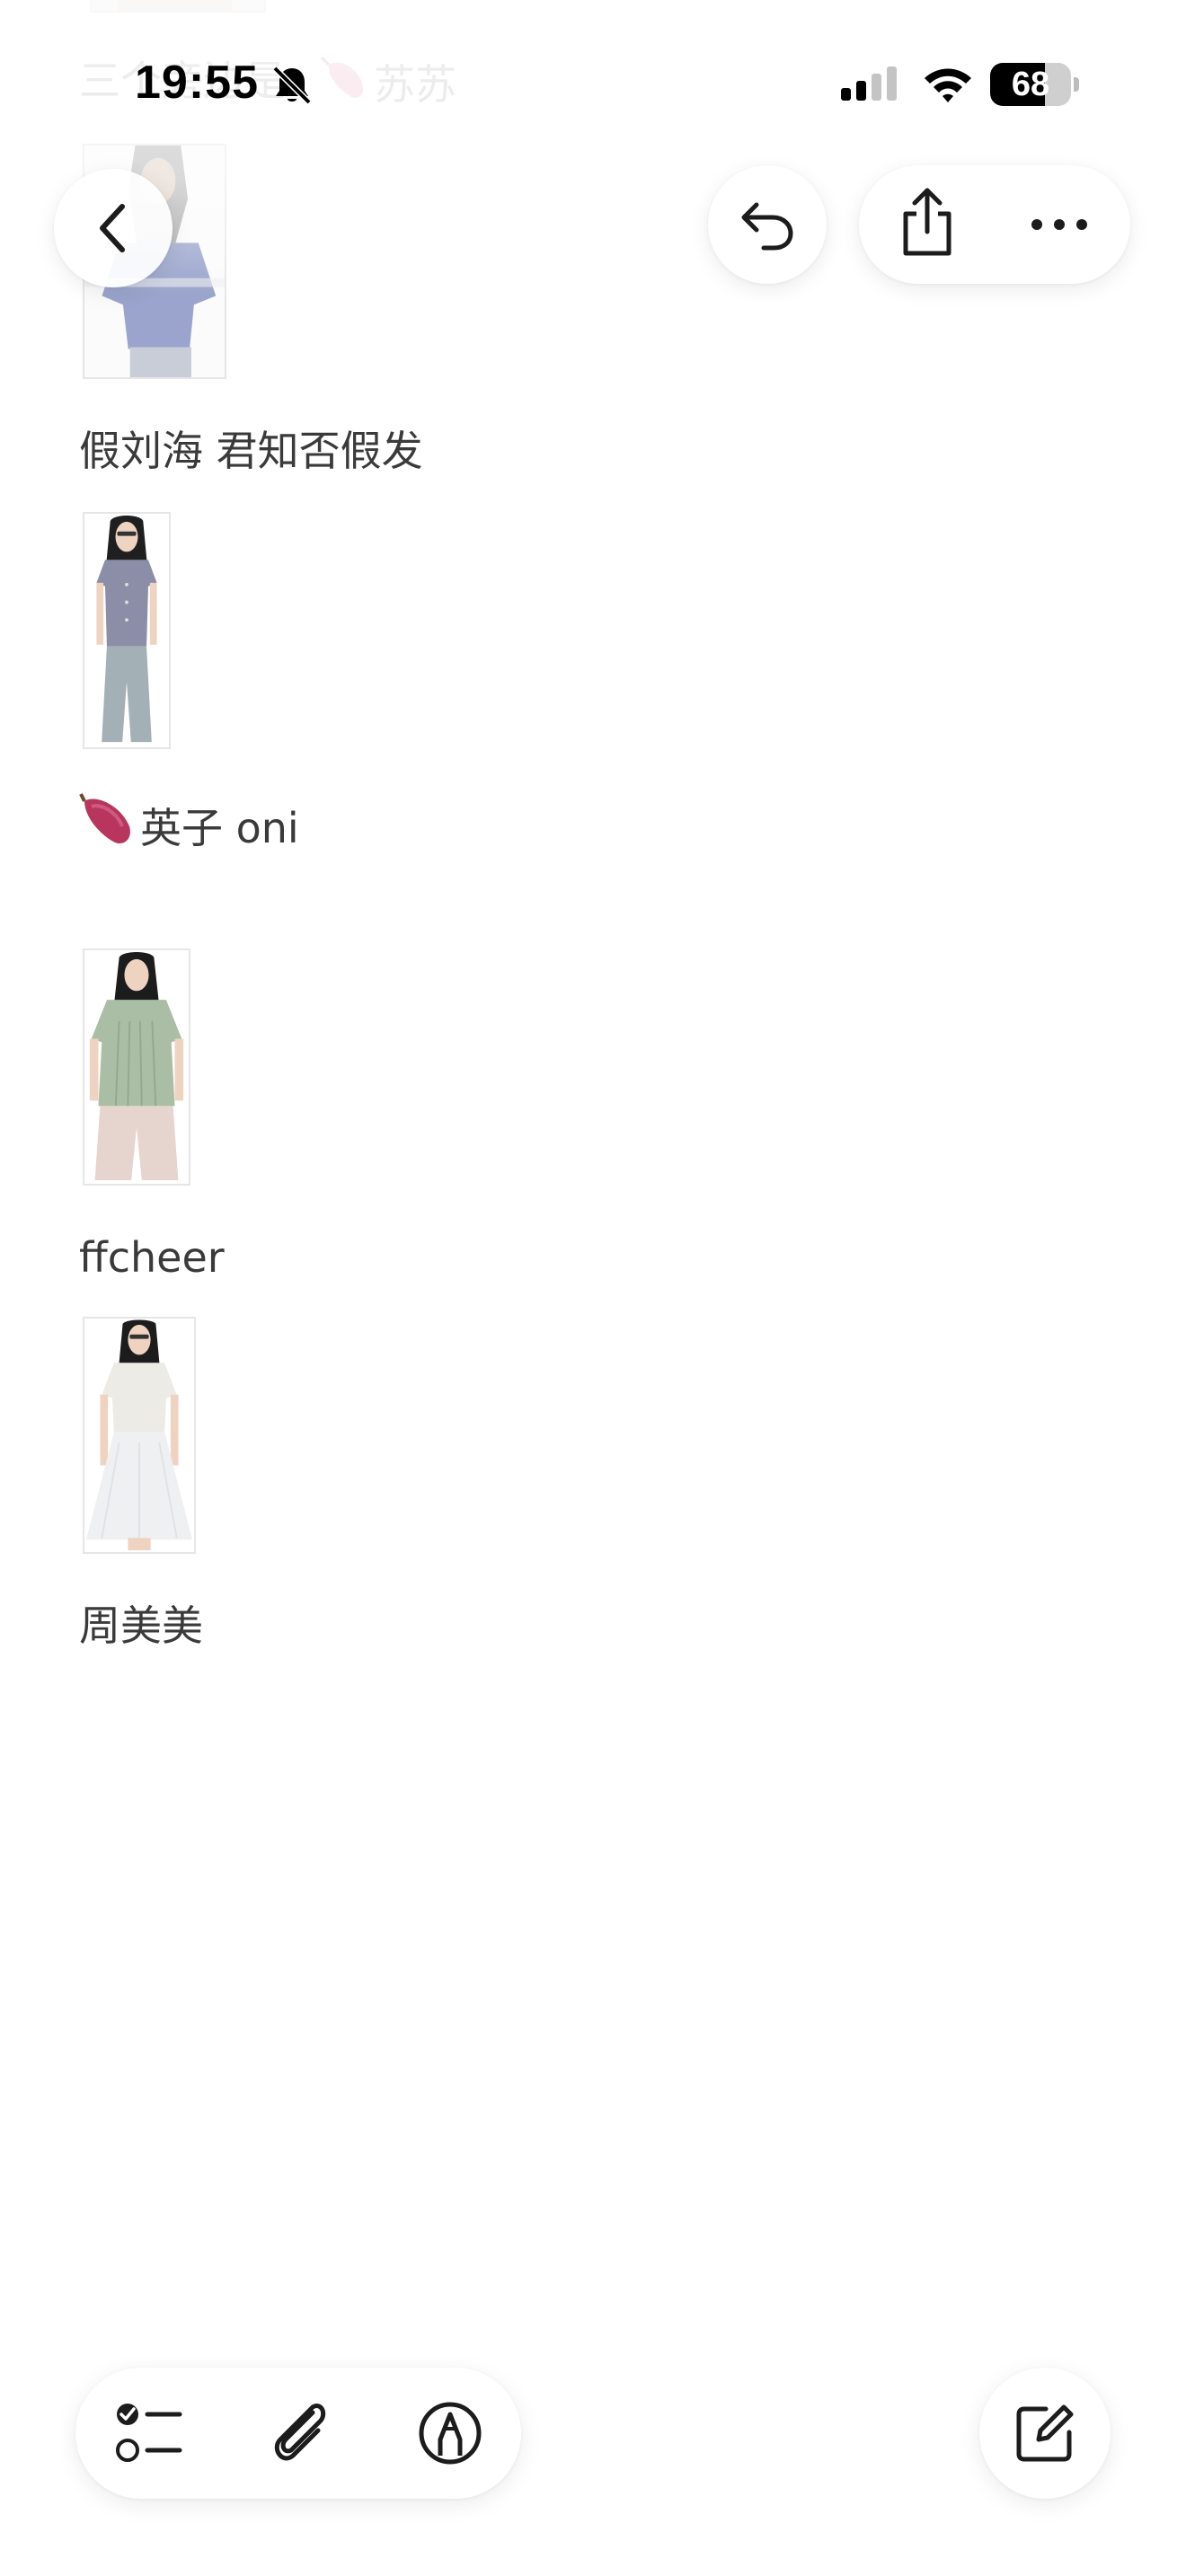 The height and width of the screenshot is (2576, 1186). What do you see at coordinates (948, 85) in the screenshot?
I see `wifi-icon` at bounding box center [948, 85].